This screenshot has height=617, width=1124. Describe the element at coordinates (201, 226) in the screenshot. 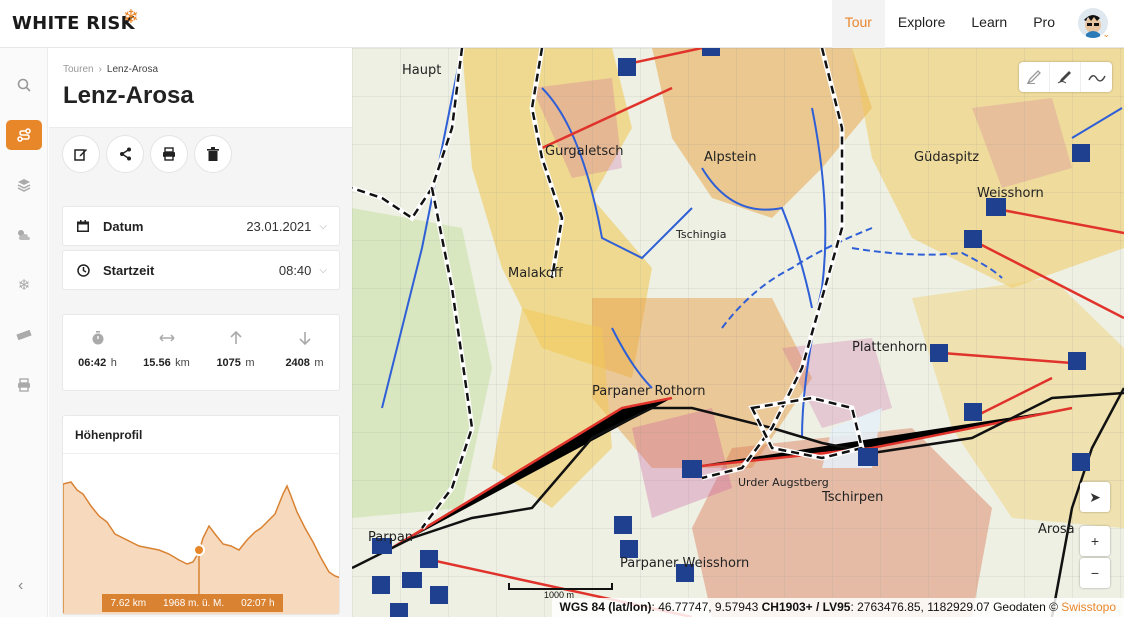

I see `date-field: Datum 23.01.2021 ⌵` at that location.